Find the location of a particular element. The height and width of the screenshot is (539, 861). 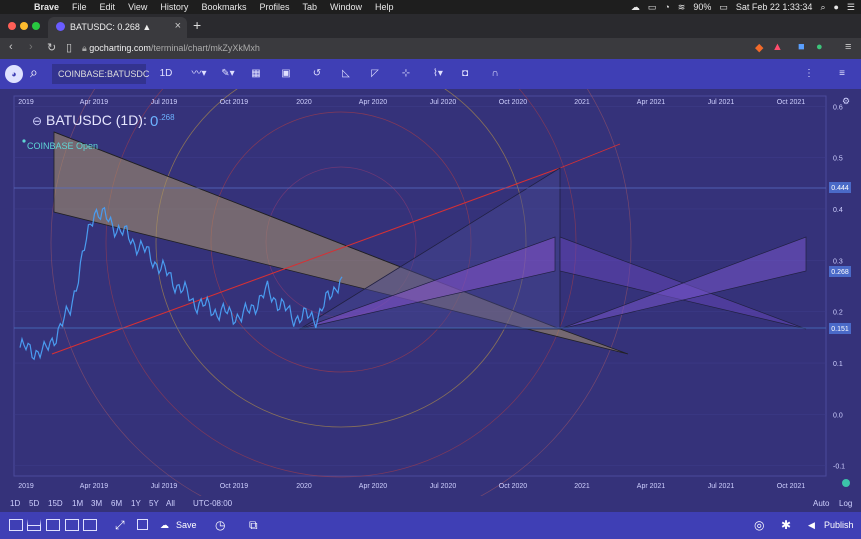

brave-shield-icon: ◆ is located at coordinates (759, 47).